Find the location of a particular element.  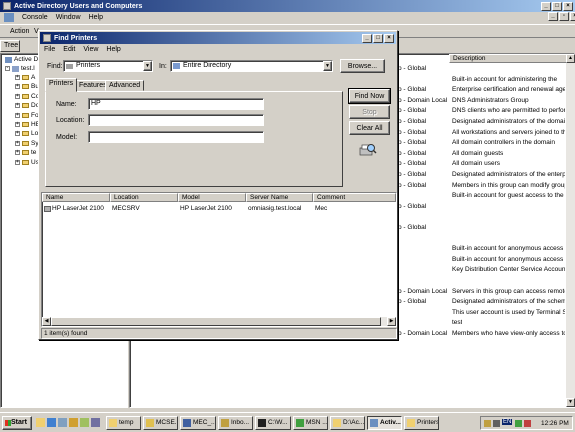

stop-button: Stop is located at coordinates (369, 112).